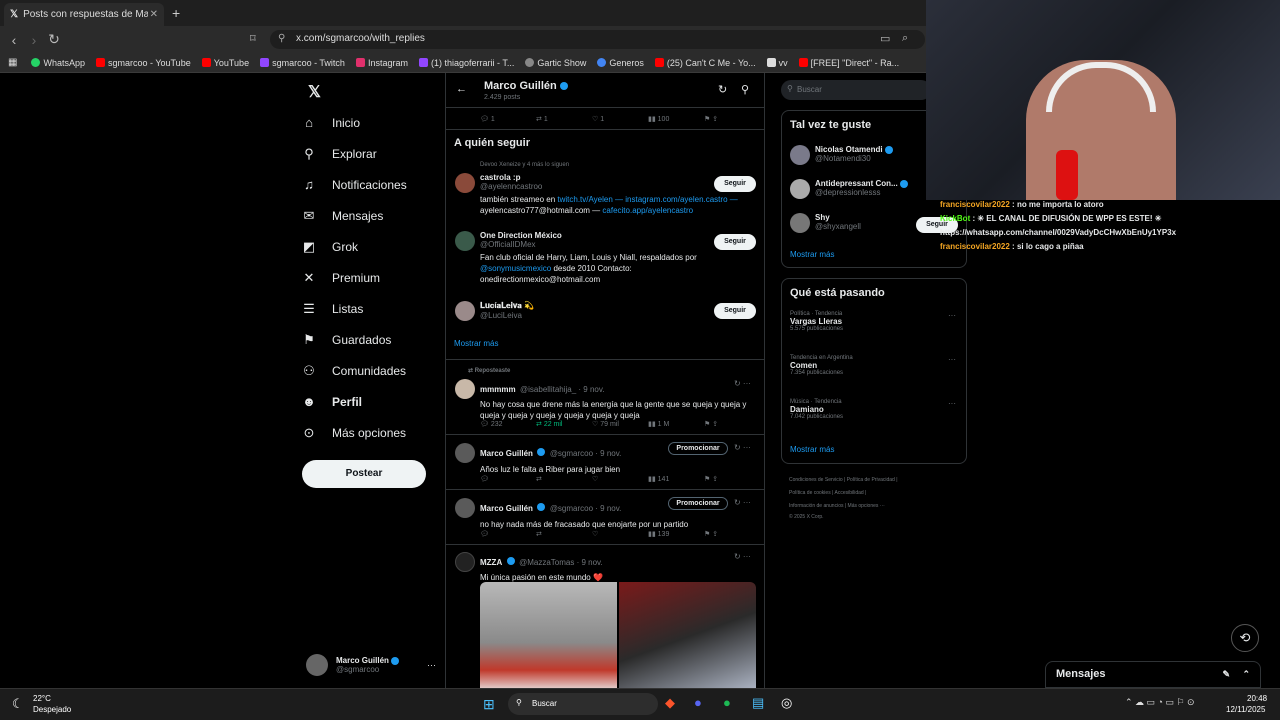  I want to click on views-count: ▮▮ 100, so click(676, 119).